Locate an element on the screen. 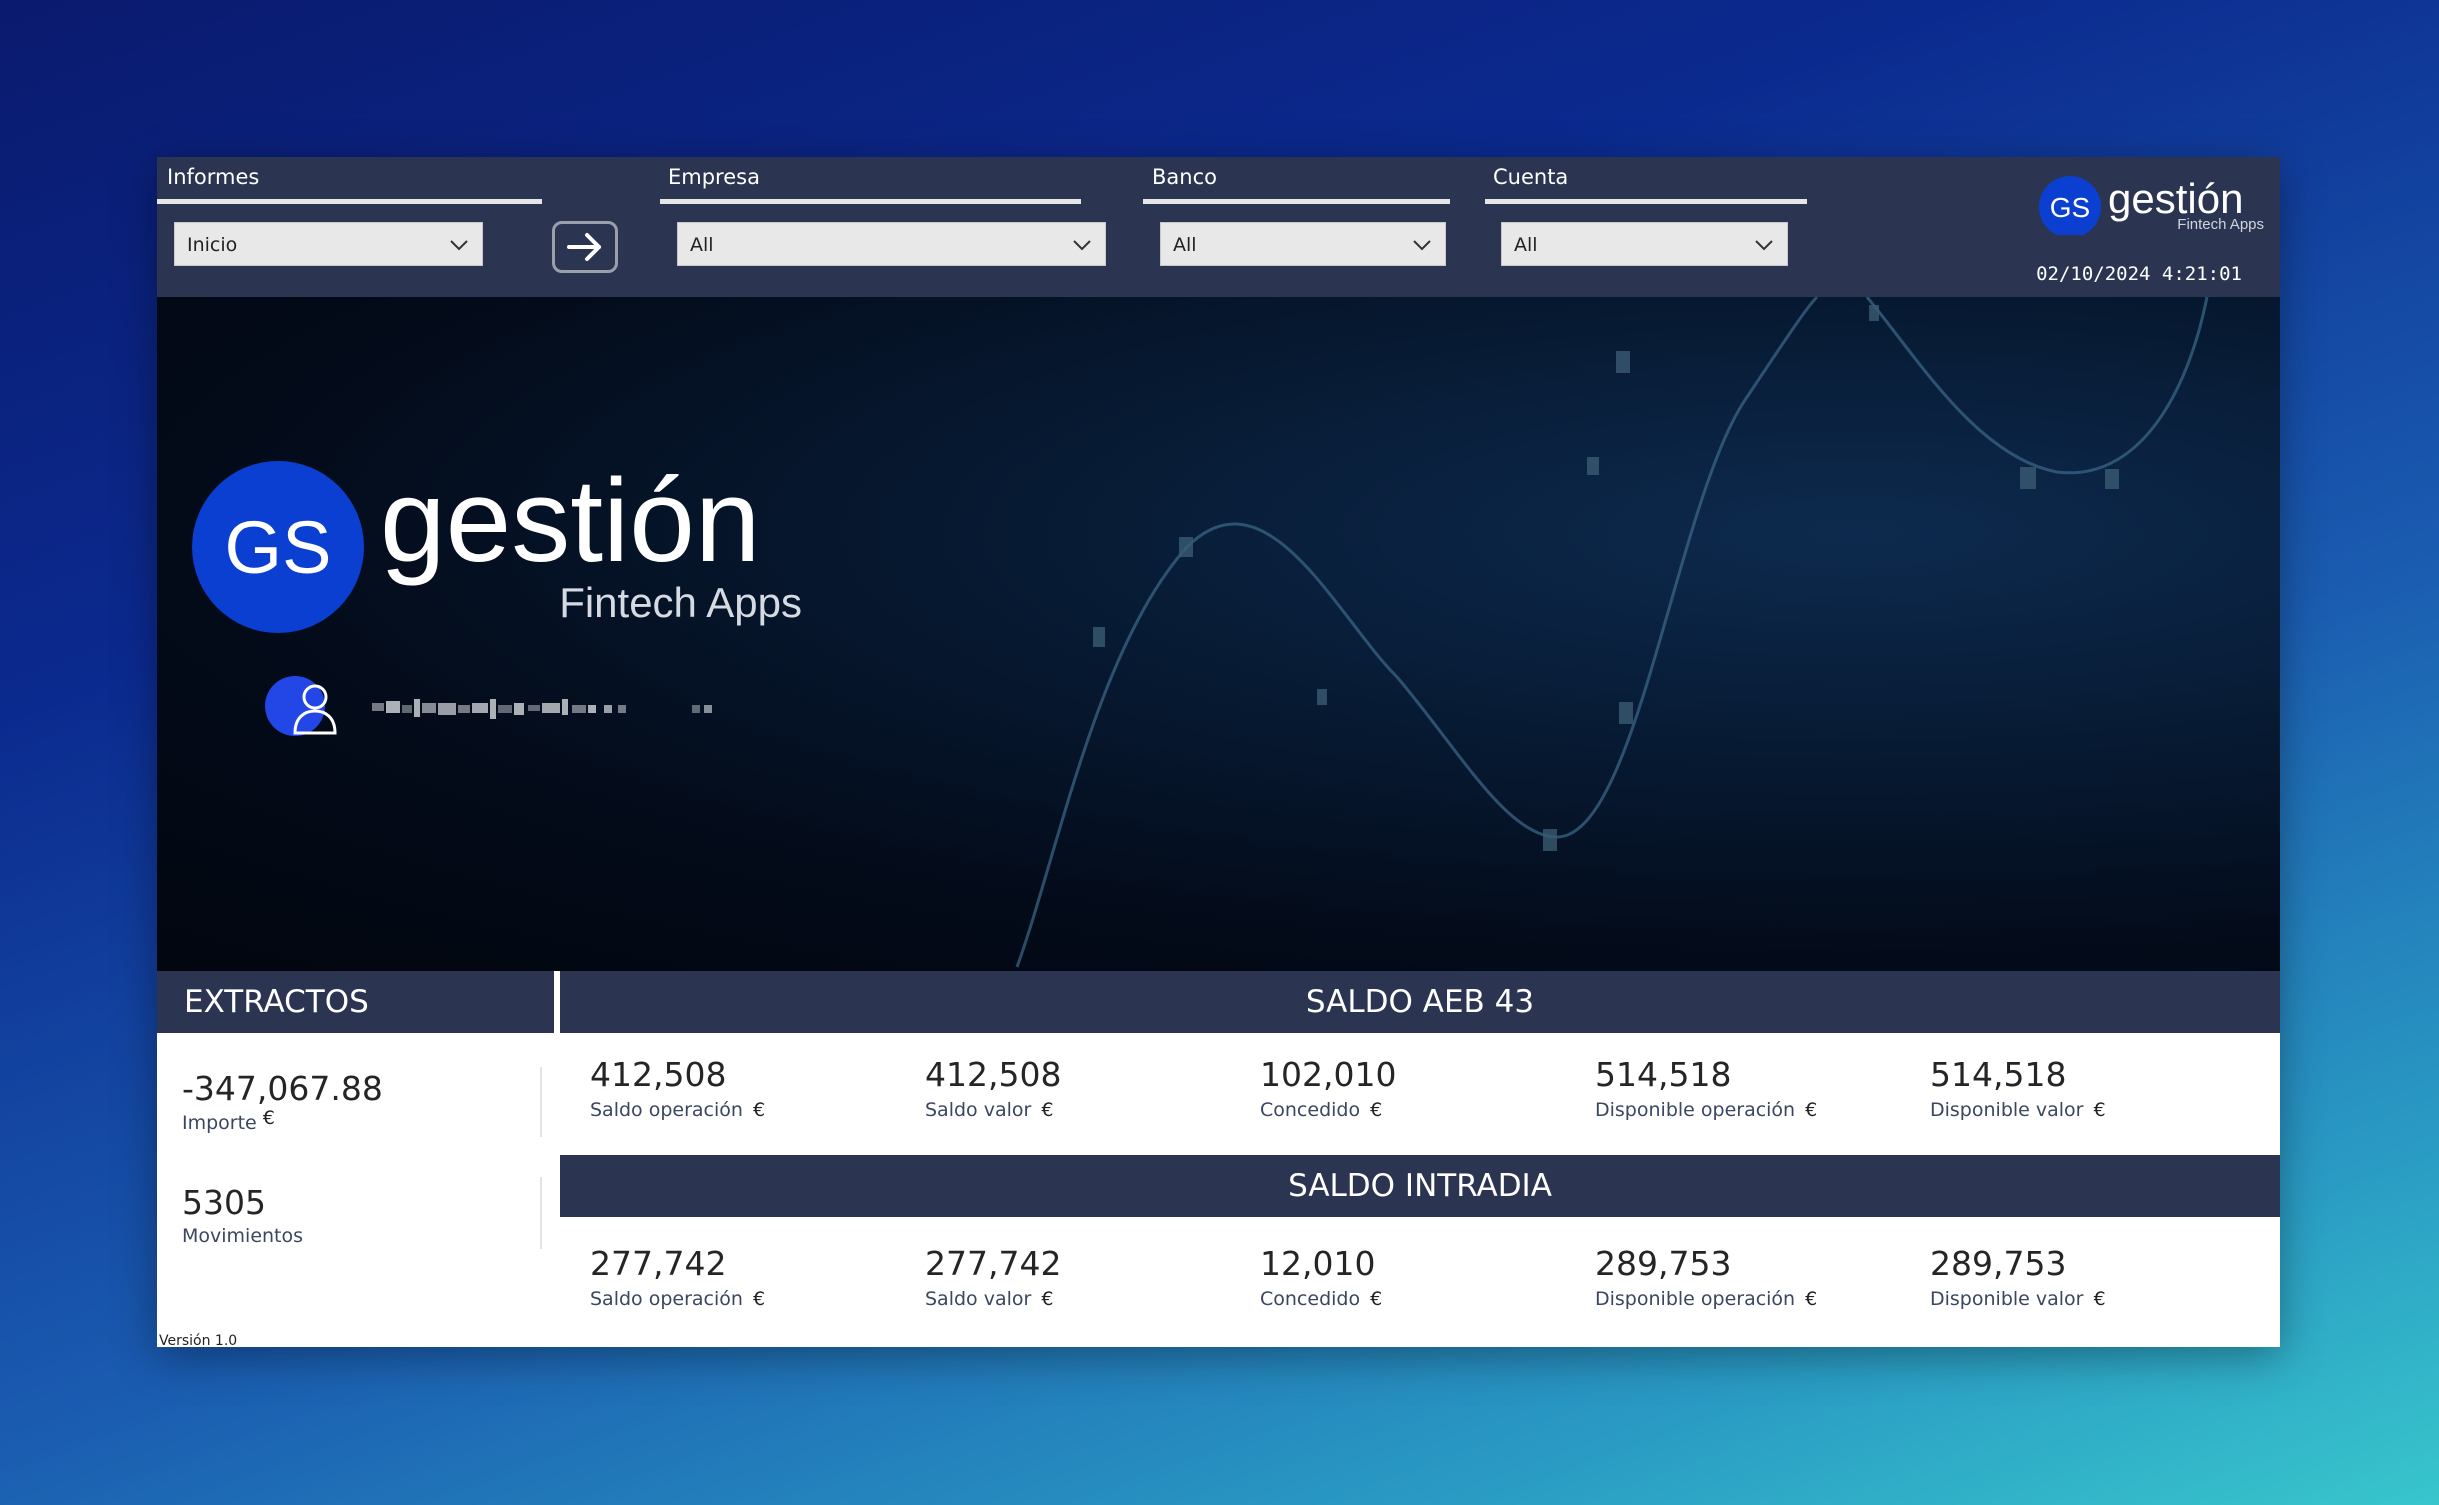 The width and height of the screenshot is (2439, 1505). logo-small-tagline: Fintech Apps is located at coordinates (2220, 224).